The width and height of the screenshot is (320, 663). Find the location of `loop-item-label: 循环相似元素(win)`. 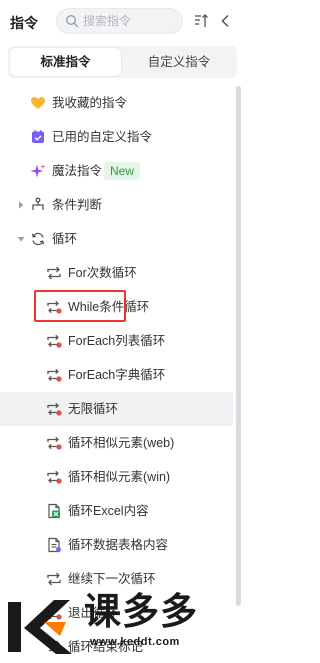

loop-item-label: 循环相似元素(win) is located at coordinates (119, 477).